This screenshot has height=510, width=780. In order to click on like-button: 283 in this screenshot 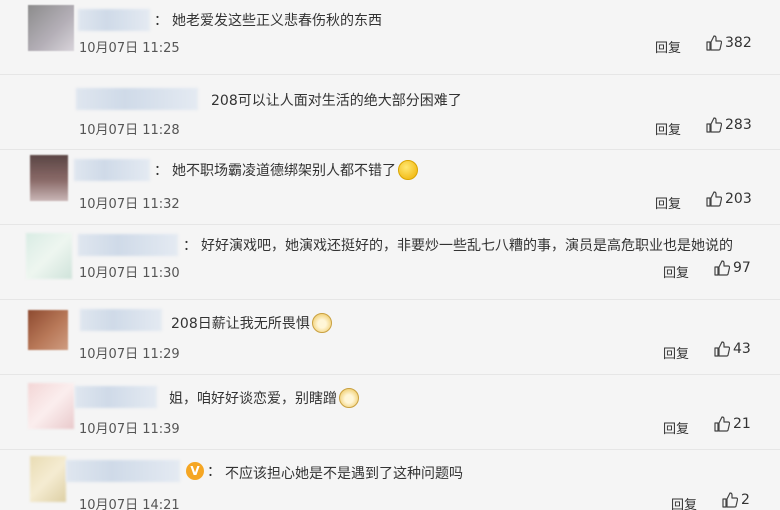, I will do `click(729, 125)`.